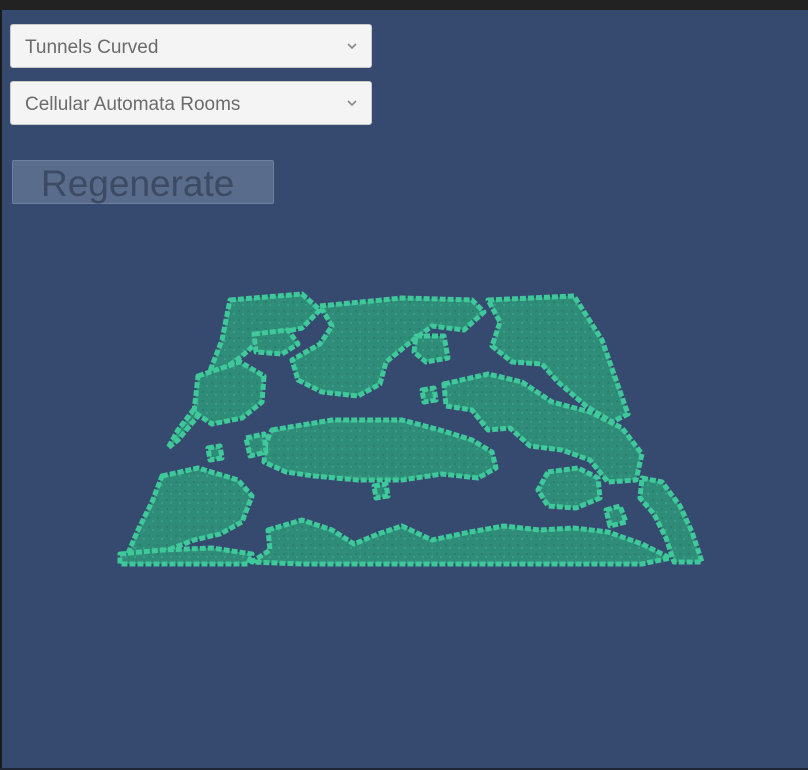 The height and width of the screenshot is (770, 808). Describe the element at coordinates (138, 183) in the screenshot. I see `regenerate-label: Regenerate` at that location.